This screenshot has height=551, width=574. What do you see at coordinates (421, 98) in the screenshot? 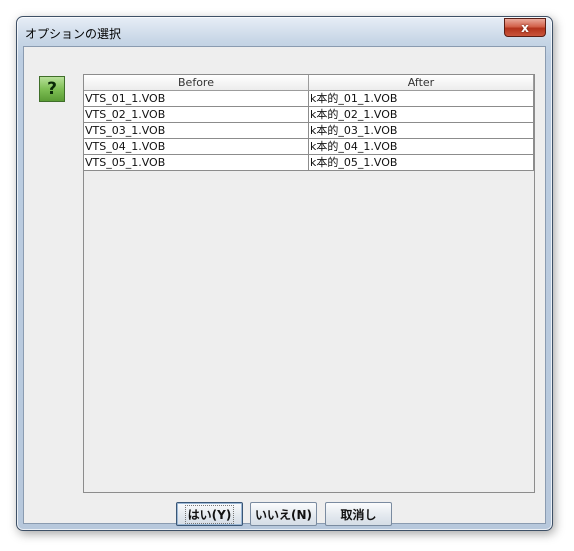
I see `cell-after: k本的_01_1.VOB` at bounding box center [421, 98].